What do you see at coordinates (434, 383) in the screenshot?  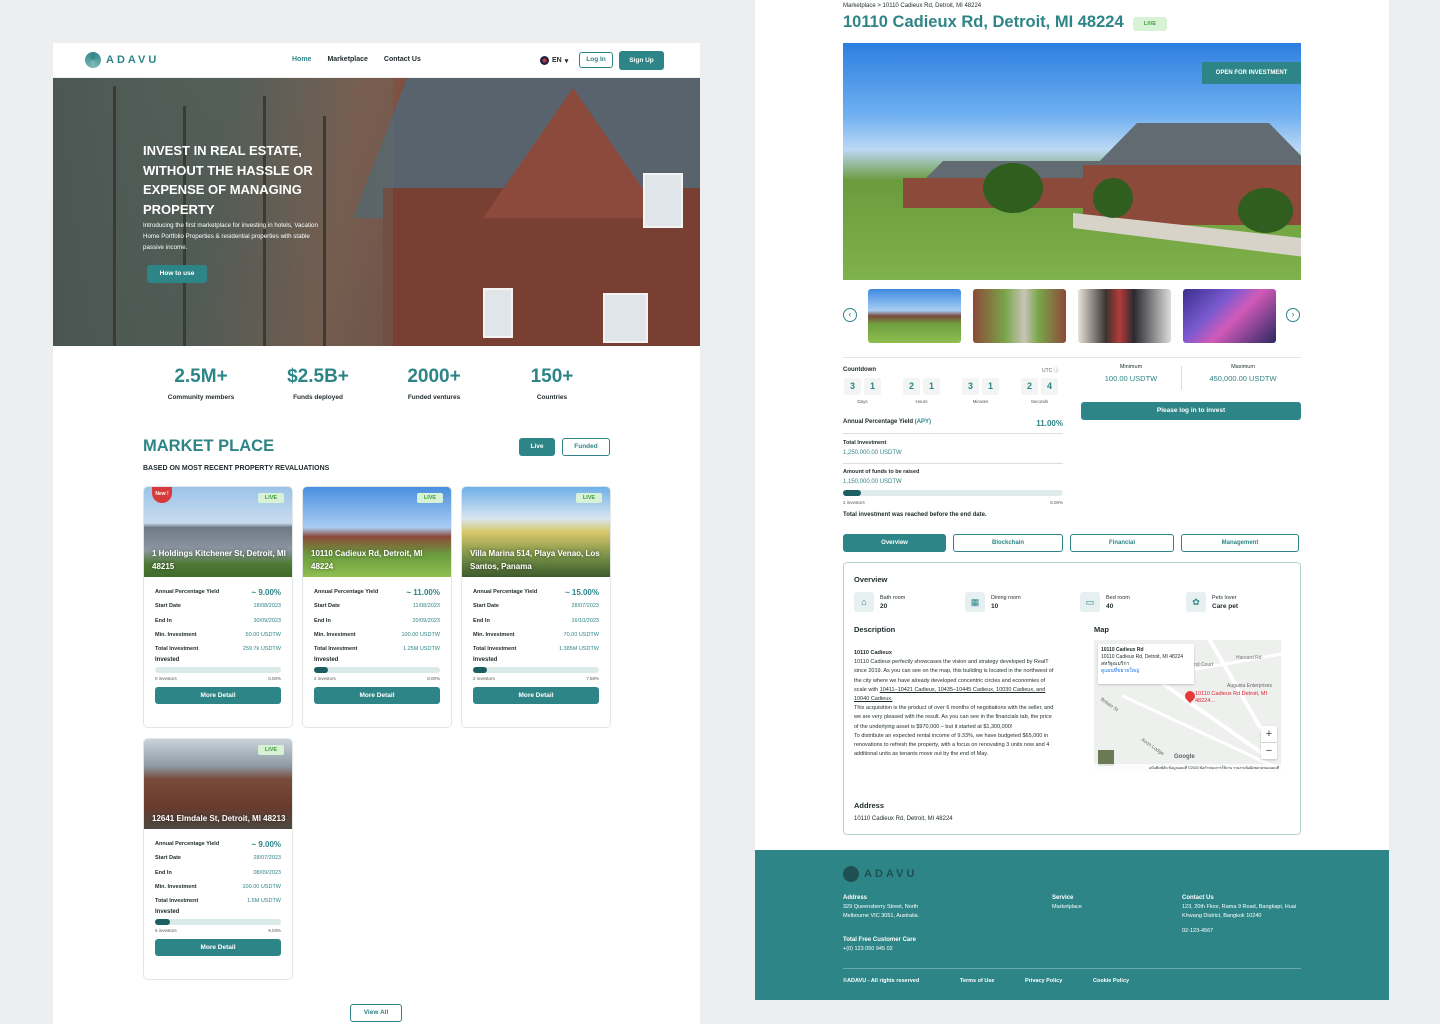 I see `stat-ventures: 2000+ Funded ventures` at bounding box center [434, 383].